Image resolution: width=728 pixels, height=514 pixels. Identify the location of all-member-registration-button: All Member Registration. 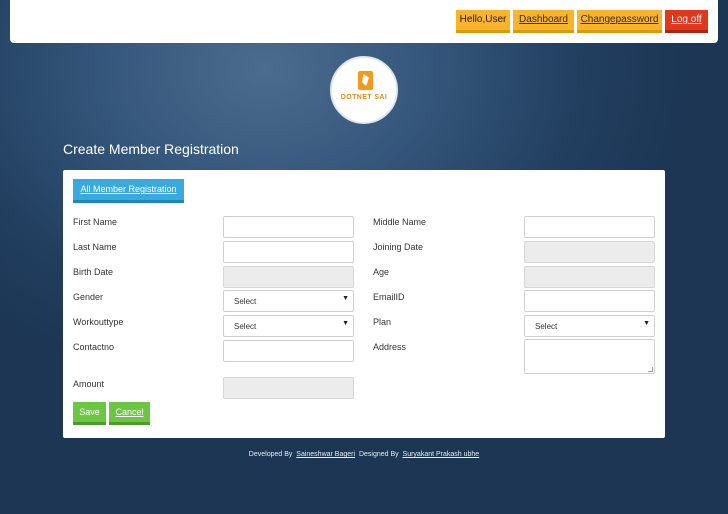
(128, 191).